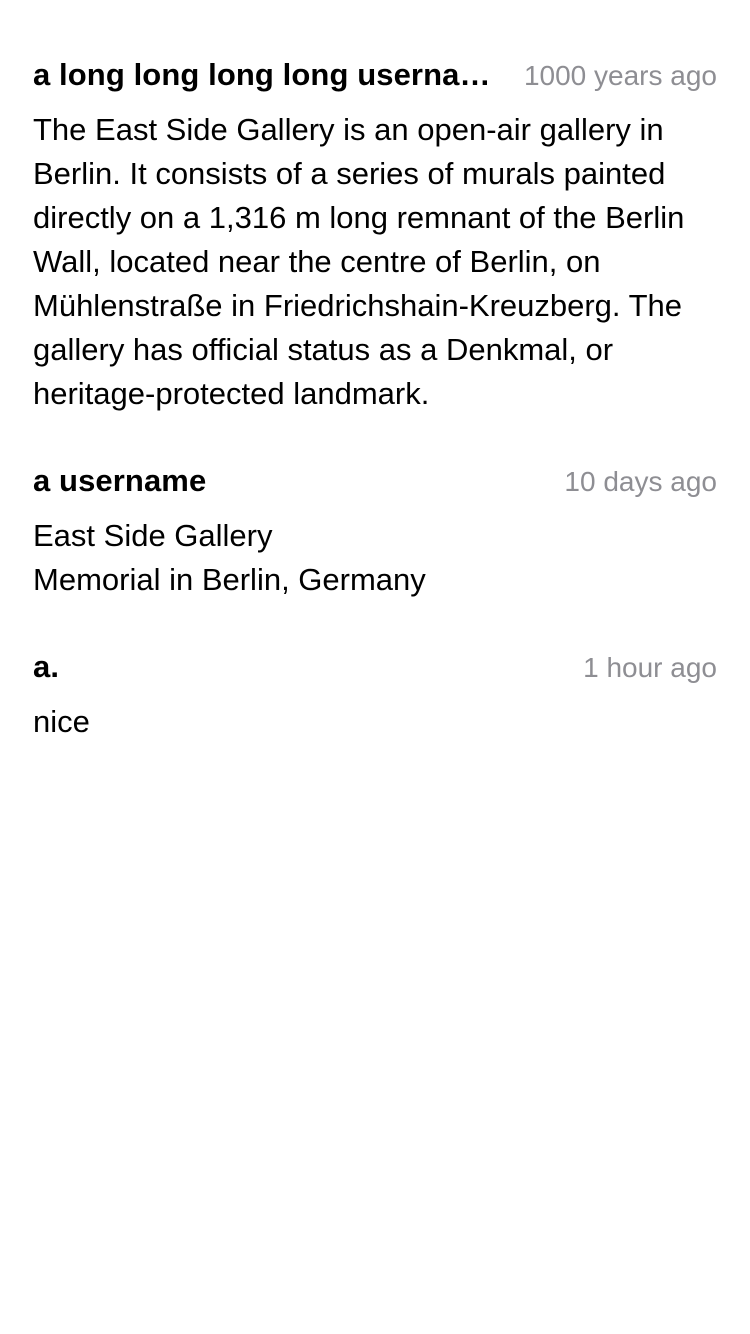 This screenshot has width=750, height=1334. What do you see at coordinates (640, 481) in the screenshot?
I see `comment-timestamp: 10 days ago` at bounding box center [640, 481].